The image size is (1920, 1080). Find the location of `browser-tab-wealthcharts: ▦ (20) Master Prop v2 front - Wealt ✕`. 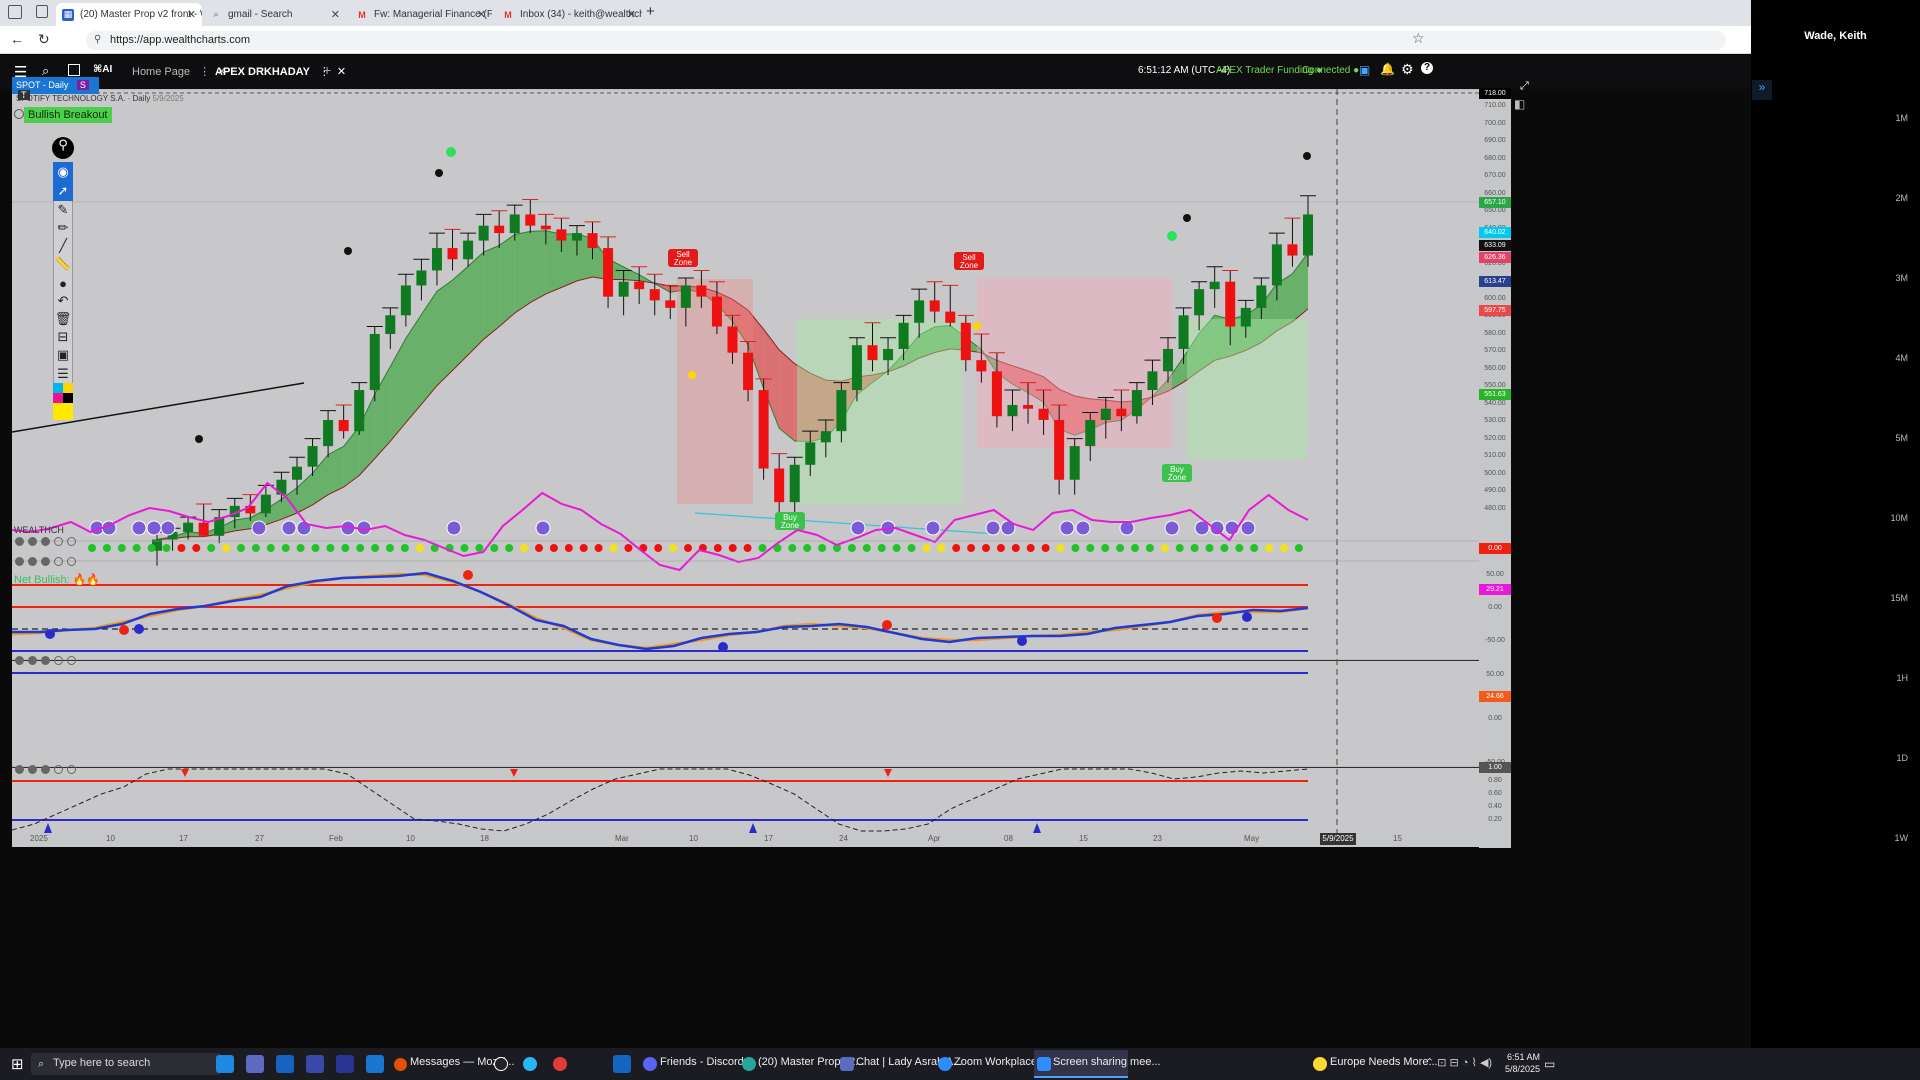

browser-tab-wealthcharts: ▦ (20) Master Prop v2 front - Wealt ✕ is located at coordinates (129, 14).